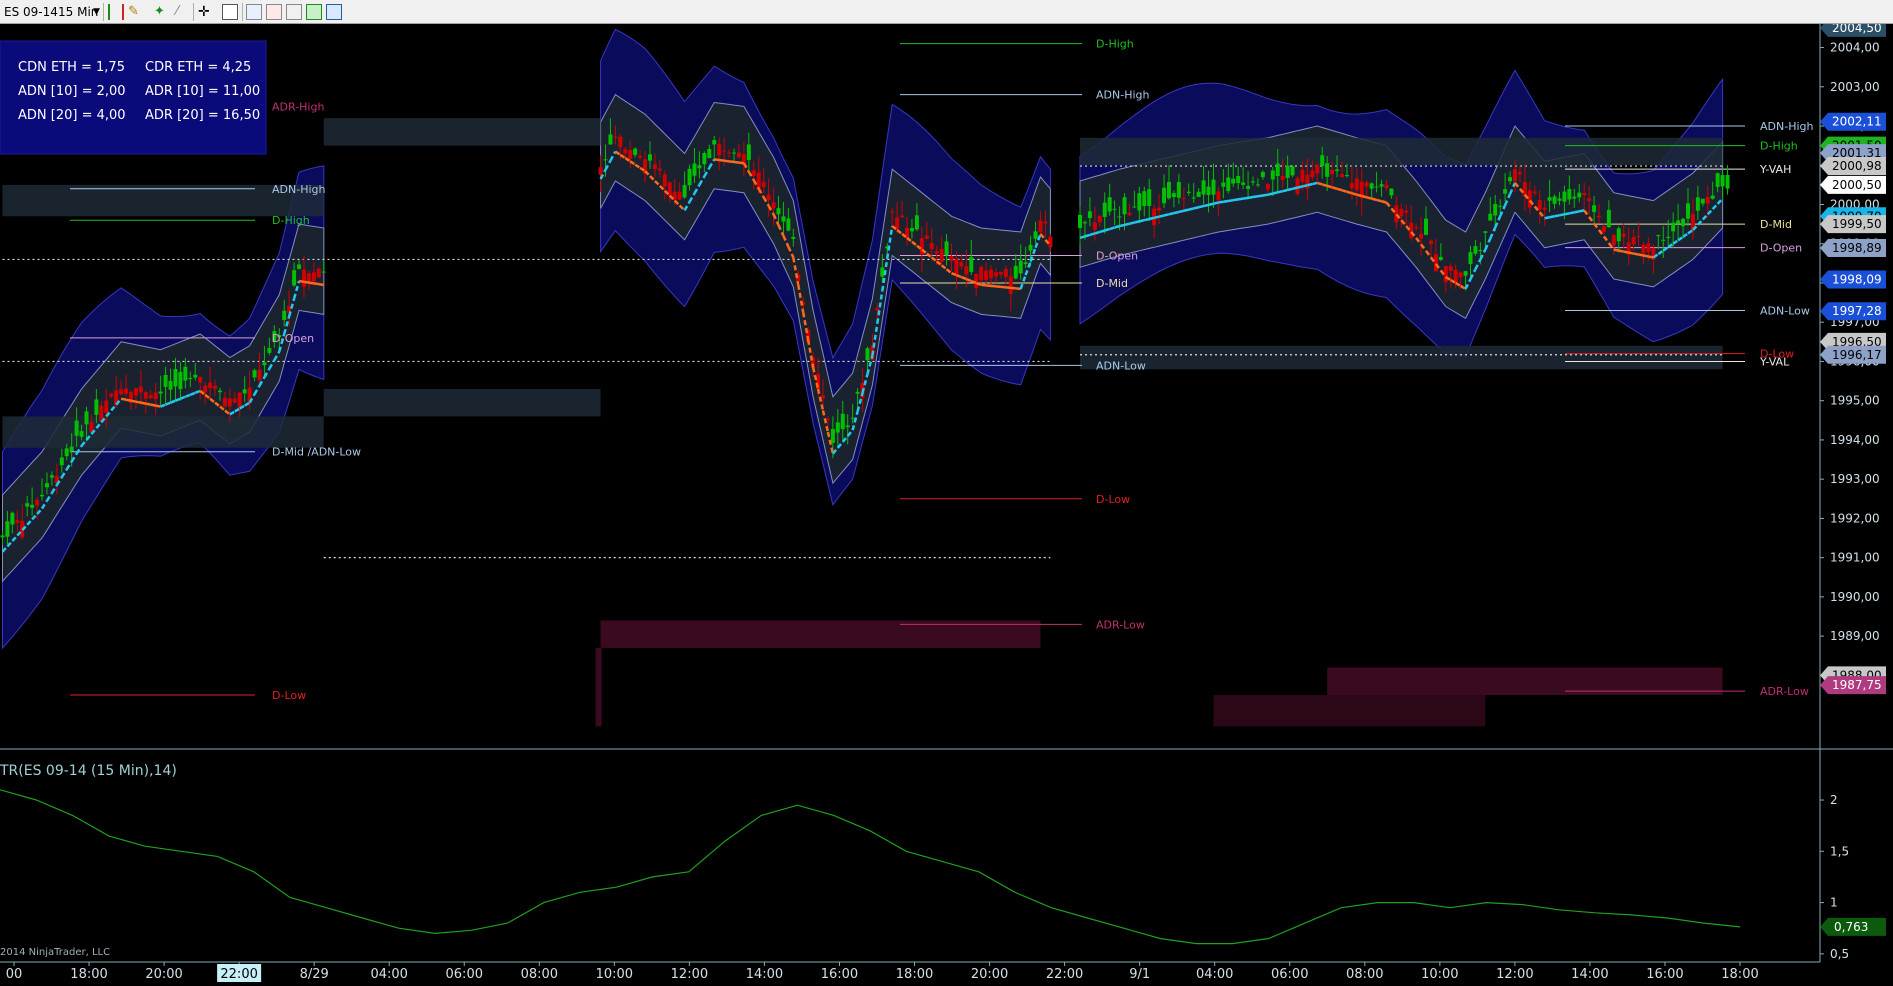 The image size is (1893, 986). Describe the element at coordinates (177, 12) in the screenshot. I see `hide-drawings-icon: ⁄` at that location.